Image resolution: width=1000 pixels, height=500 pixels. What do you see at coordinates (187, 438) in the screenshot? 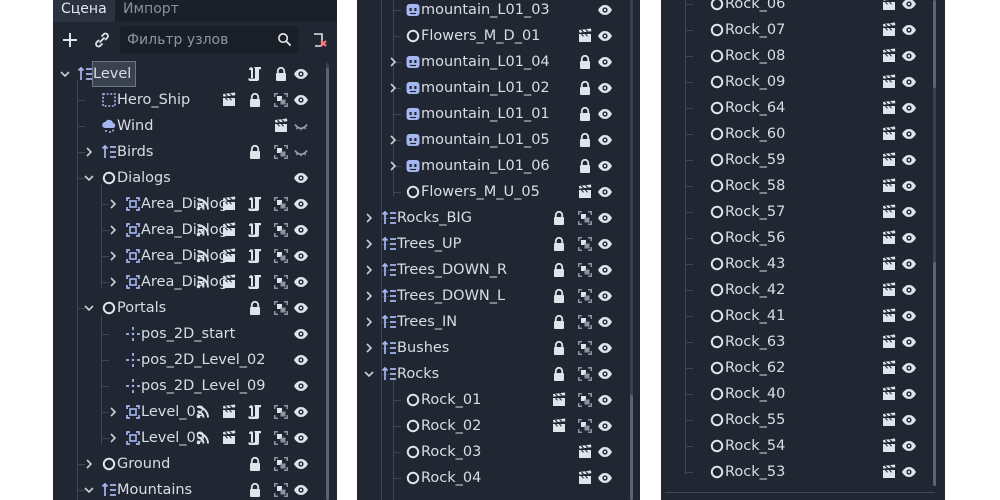
I see `tree-row: Level_09` at bounding box center [187, 438].